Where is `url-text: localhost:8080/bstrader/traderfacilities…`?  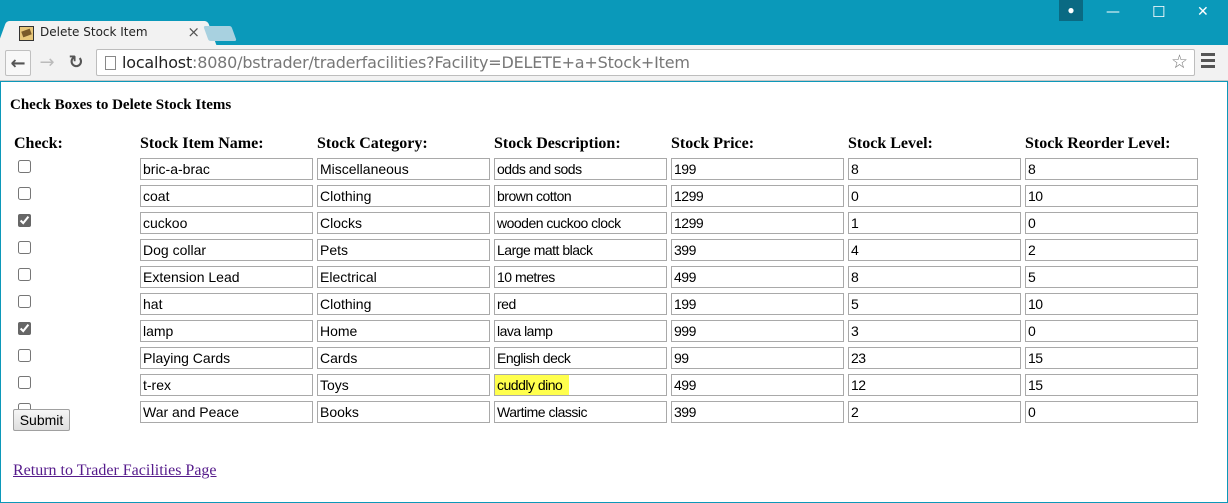
url-text: localhost:8080/bstrader/traderfacilities… is located at coordinates (406, 62).